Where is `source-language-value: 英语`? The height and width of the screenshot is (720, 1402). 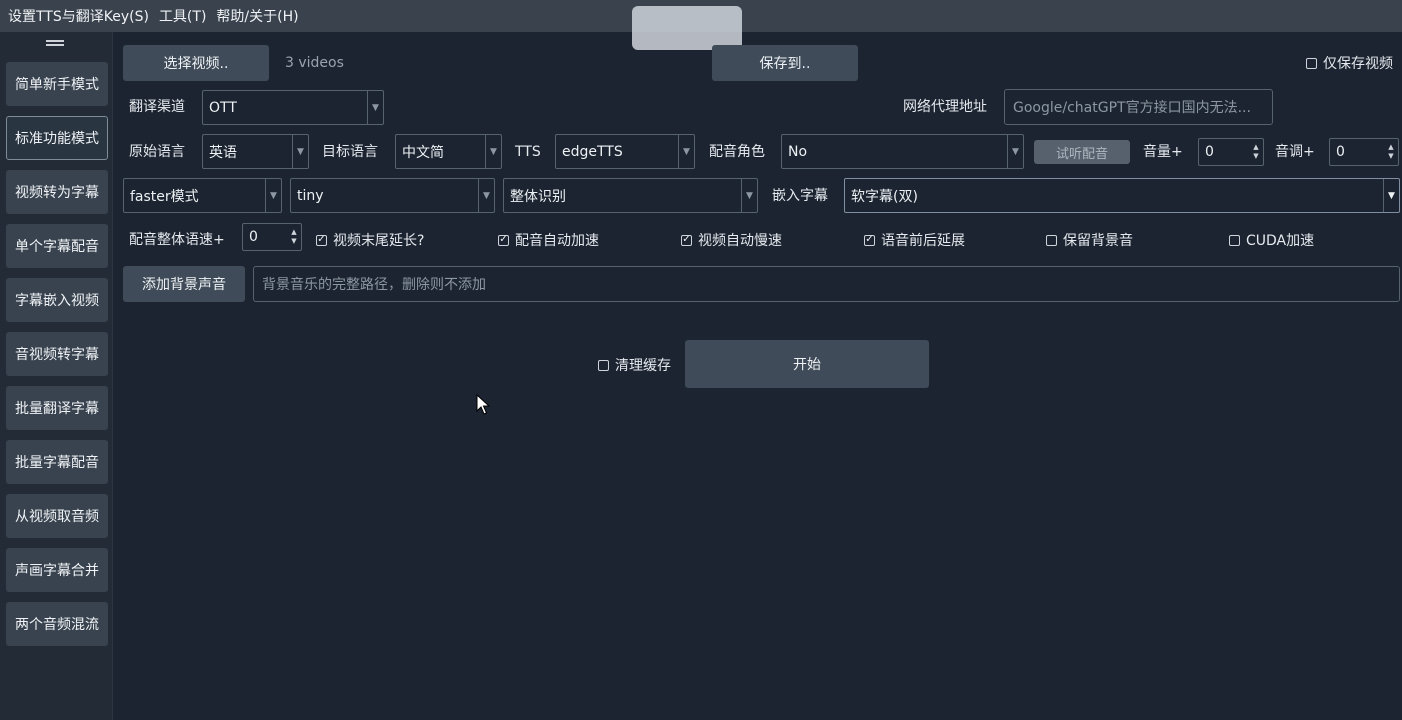
source-language-value: 英语 is located at coordinates (223, 152).